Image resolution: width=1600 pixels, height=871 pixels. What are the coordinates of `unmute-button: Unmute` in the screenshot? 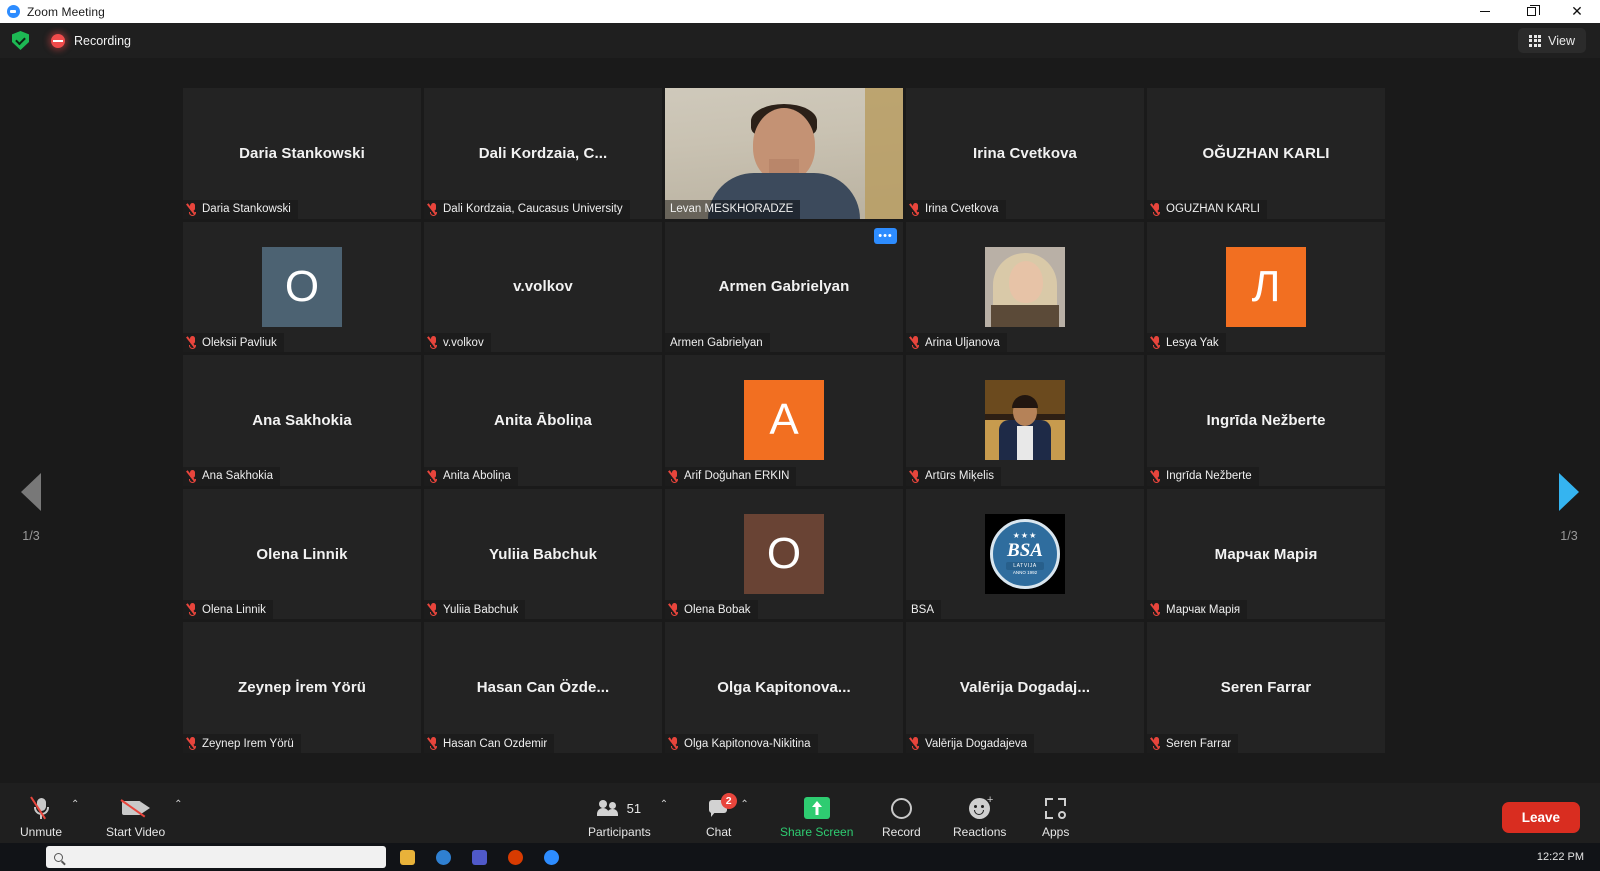 It's located at (41, 816).